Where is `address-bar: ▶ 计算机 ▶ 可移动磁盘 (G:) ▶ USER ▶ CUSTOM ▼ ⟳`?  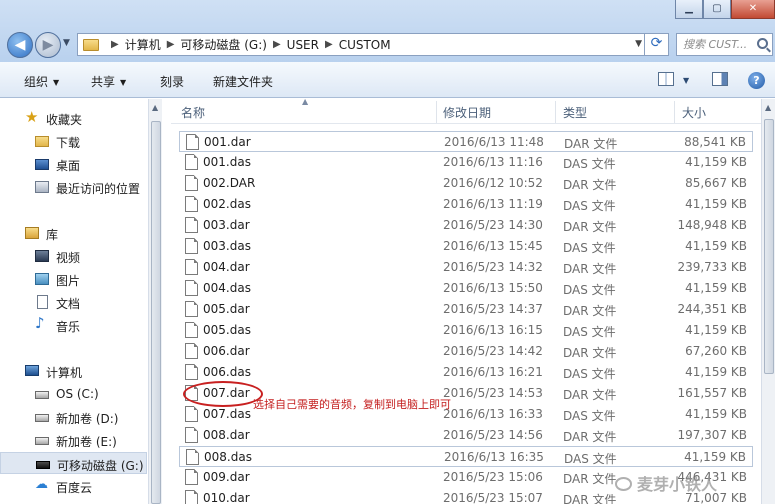 address-bar: ▶ 计算机 ▶ 可移动磁盘 (G:) ▶ USER ▶ CUSTOM ▼ ⟳ is located at coordinates (373, 44).